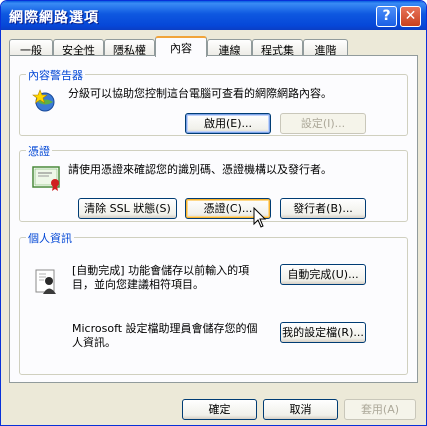 The image size is (427, 426). I want to click on profile-description-line2: 人資訊。, so click(94, 342).